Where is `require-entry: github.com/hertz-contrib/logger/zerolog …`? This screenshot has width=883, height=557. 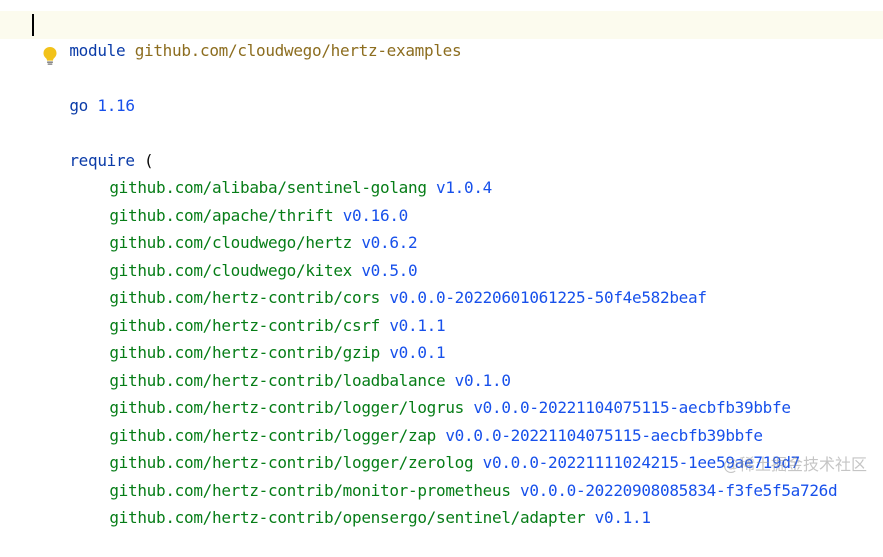
require-entry: github.com/hertz-contrib/logger/zerolog … is located at coordinates (436, 448).